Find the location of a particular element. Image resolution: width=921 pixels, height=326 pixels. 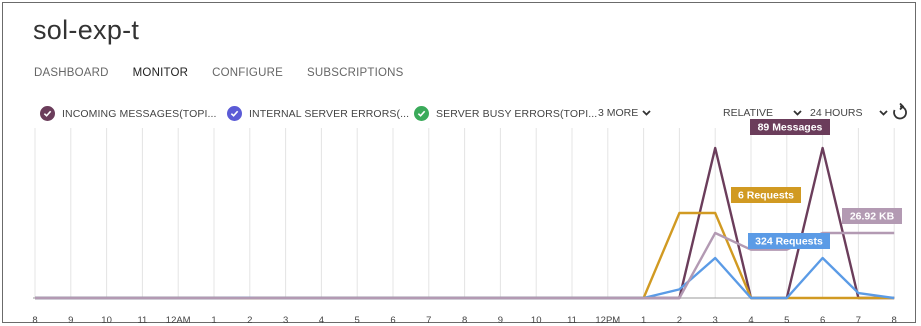

annotation-label: 89 Messages is located at coordinates (790, 128).